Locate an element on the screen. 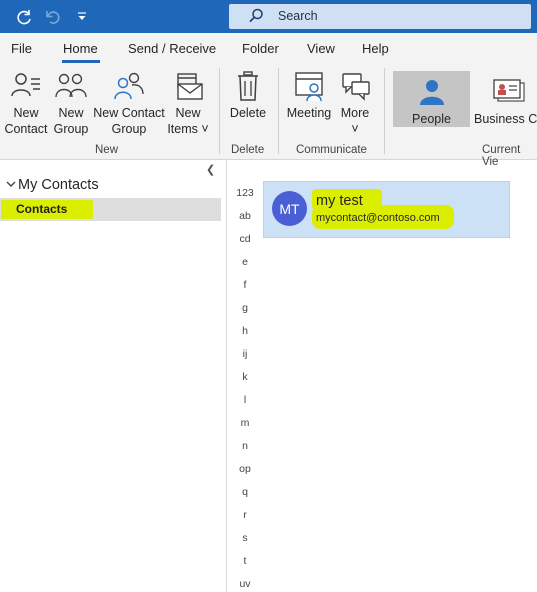 The height and width of the screenshot is (592, 537). contact-name: my test is located at coordinates (339, 201).